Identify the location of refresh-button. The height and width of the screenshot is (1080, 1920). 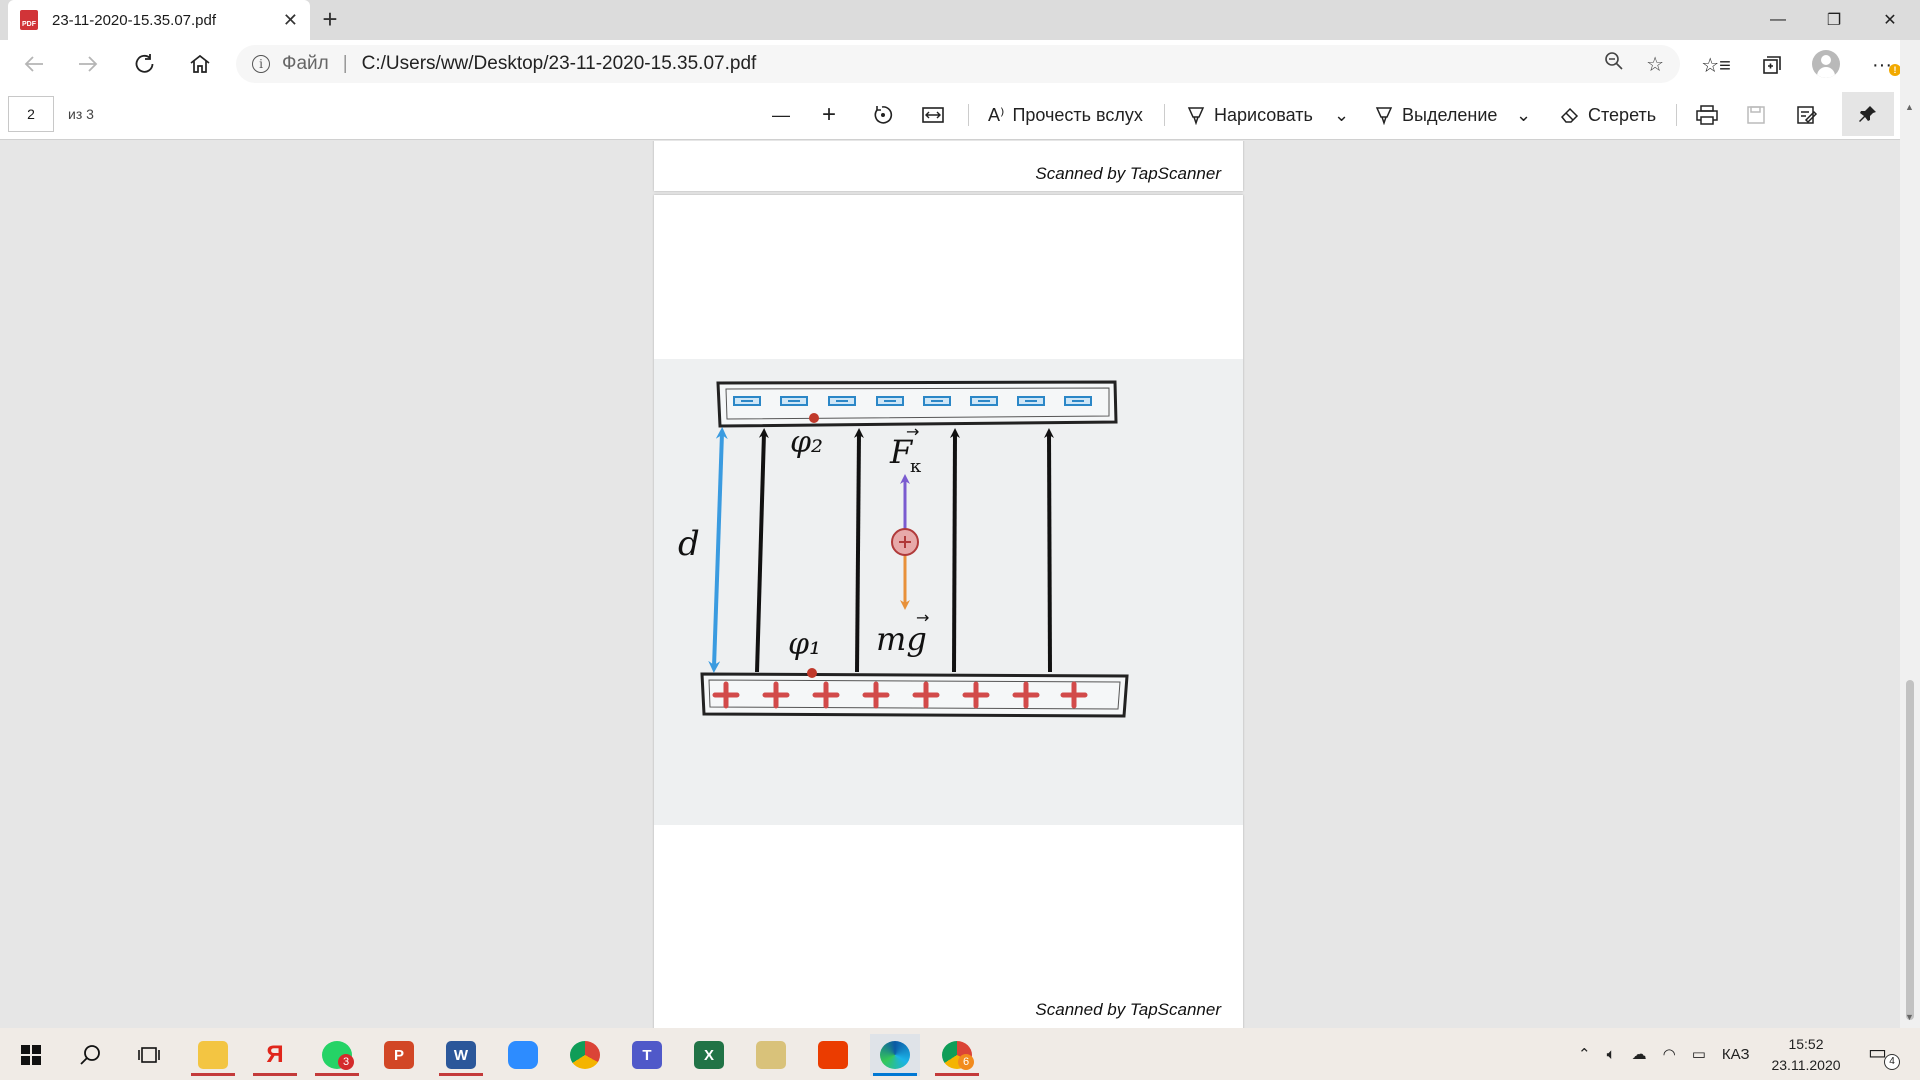
(144, 64).